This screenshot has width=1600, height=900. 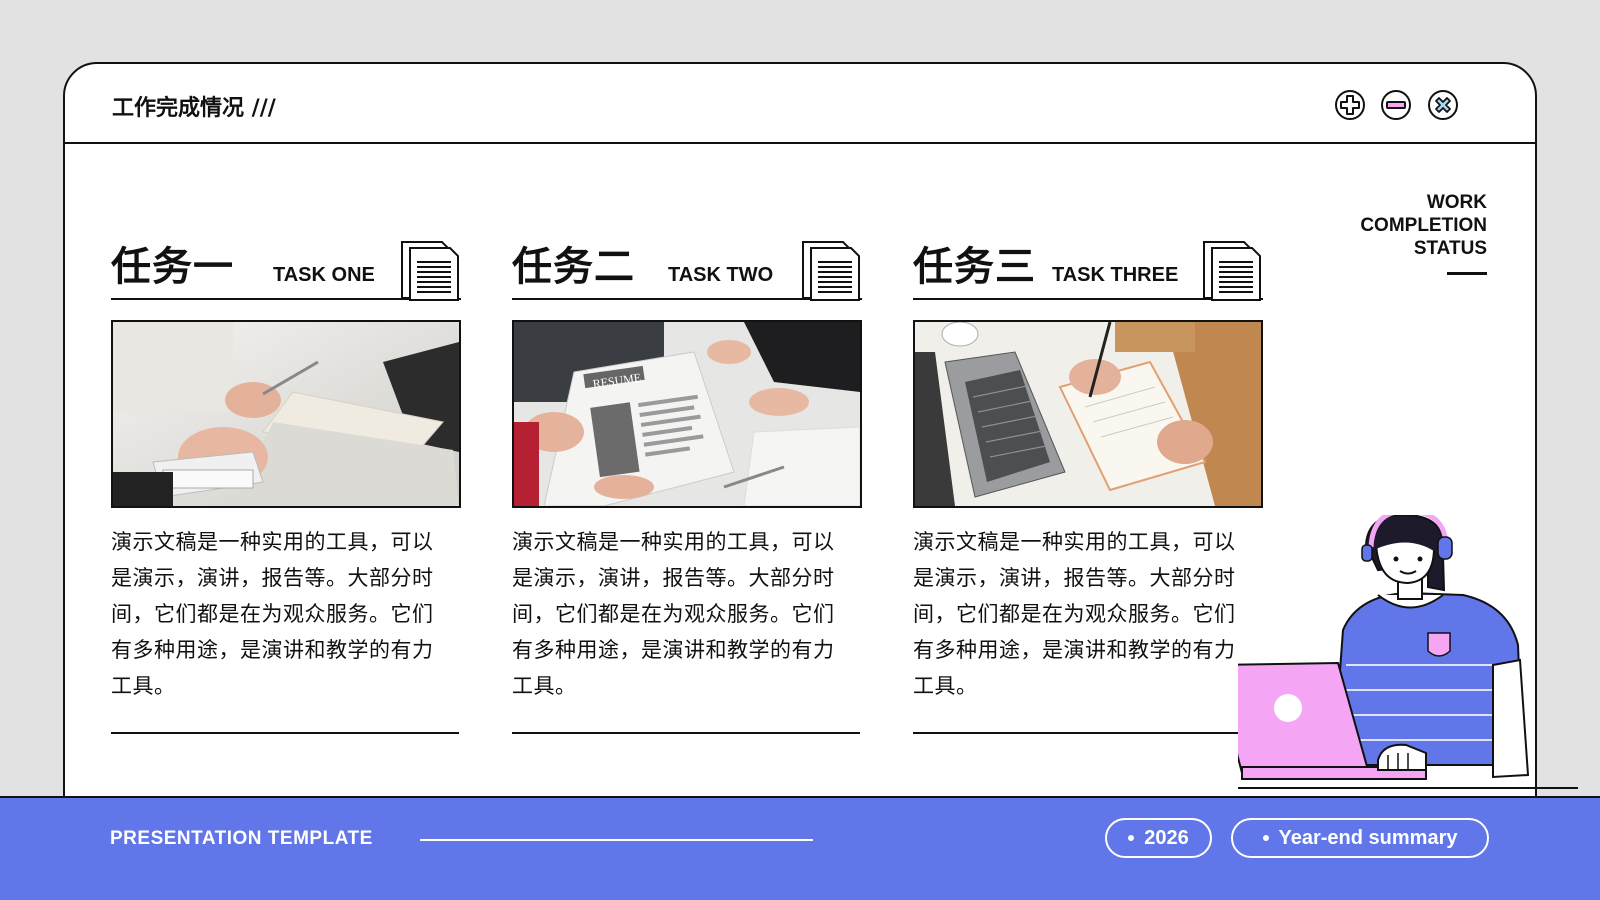 I want to click on side-heading-underline, so click(x=1467, y=273).